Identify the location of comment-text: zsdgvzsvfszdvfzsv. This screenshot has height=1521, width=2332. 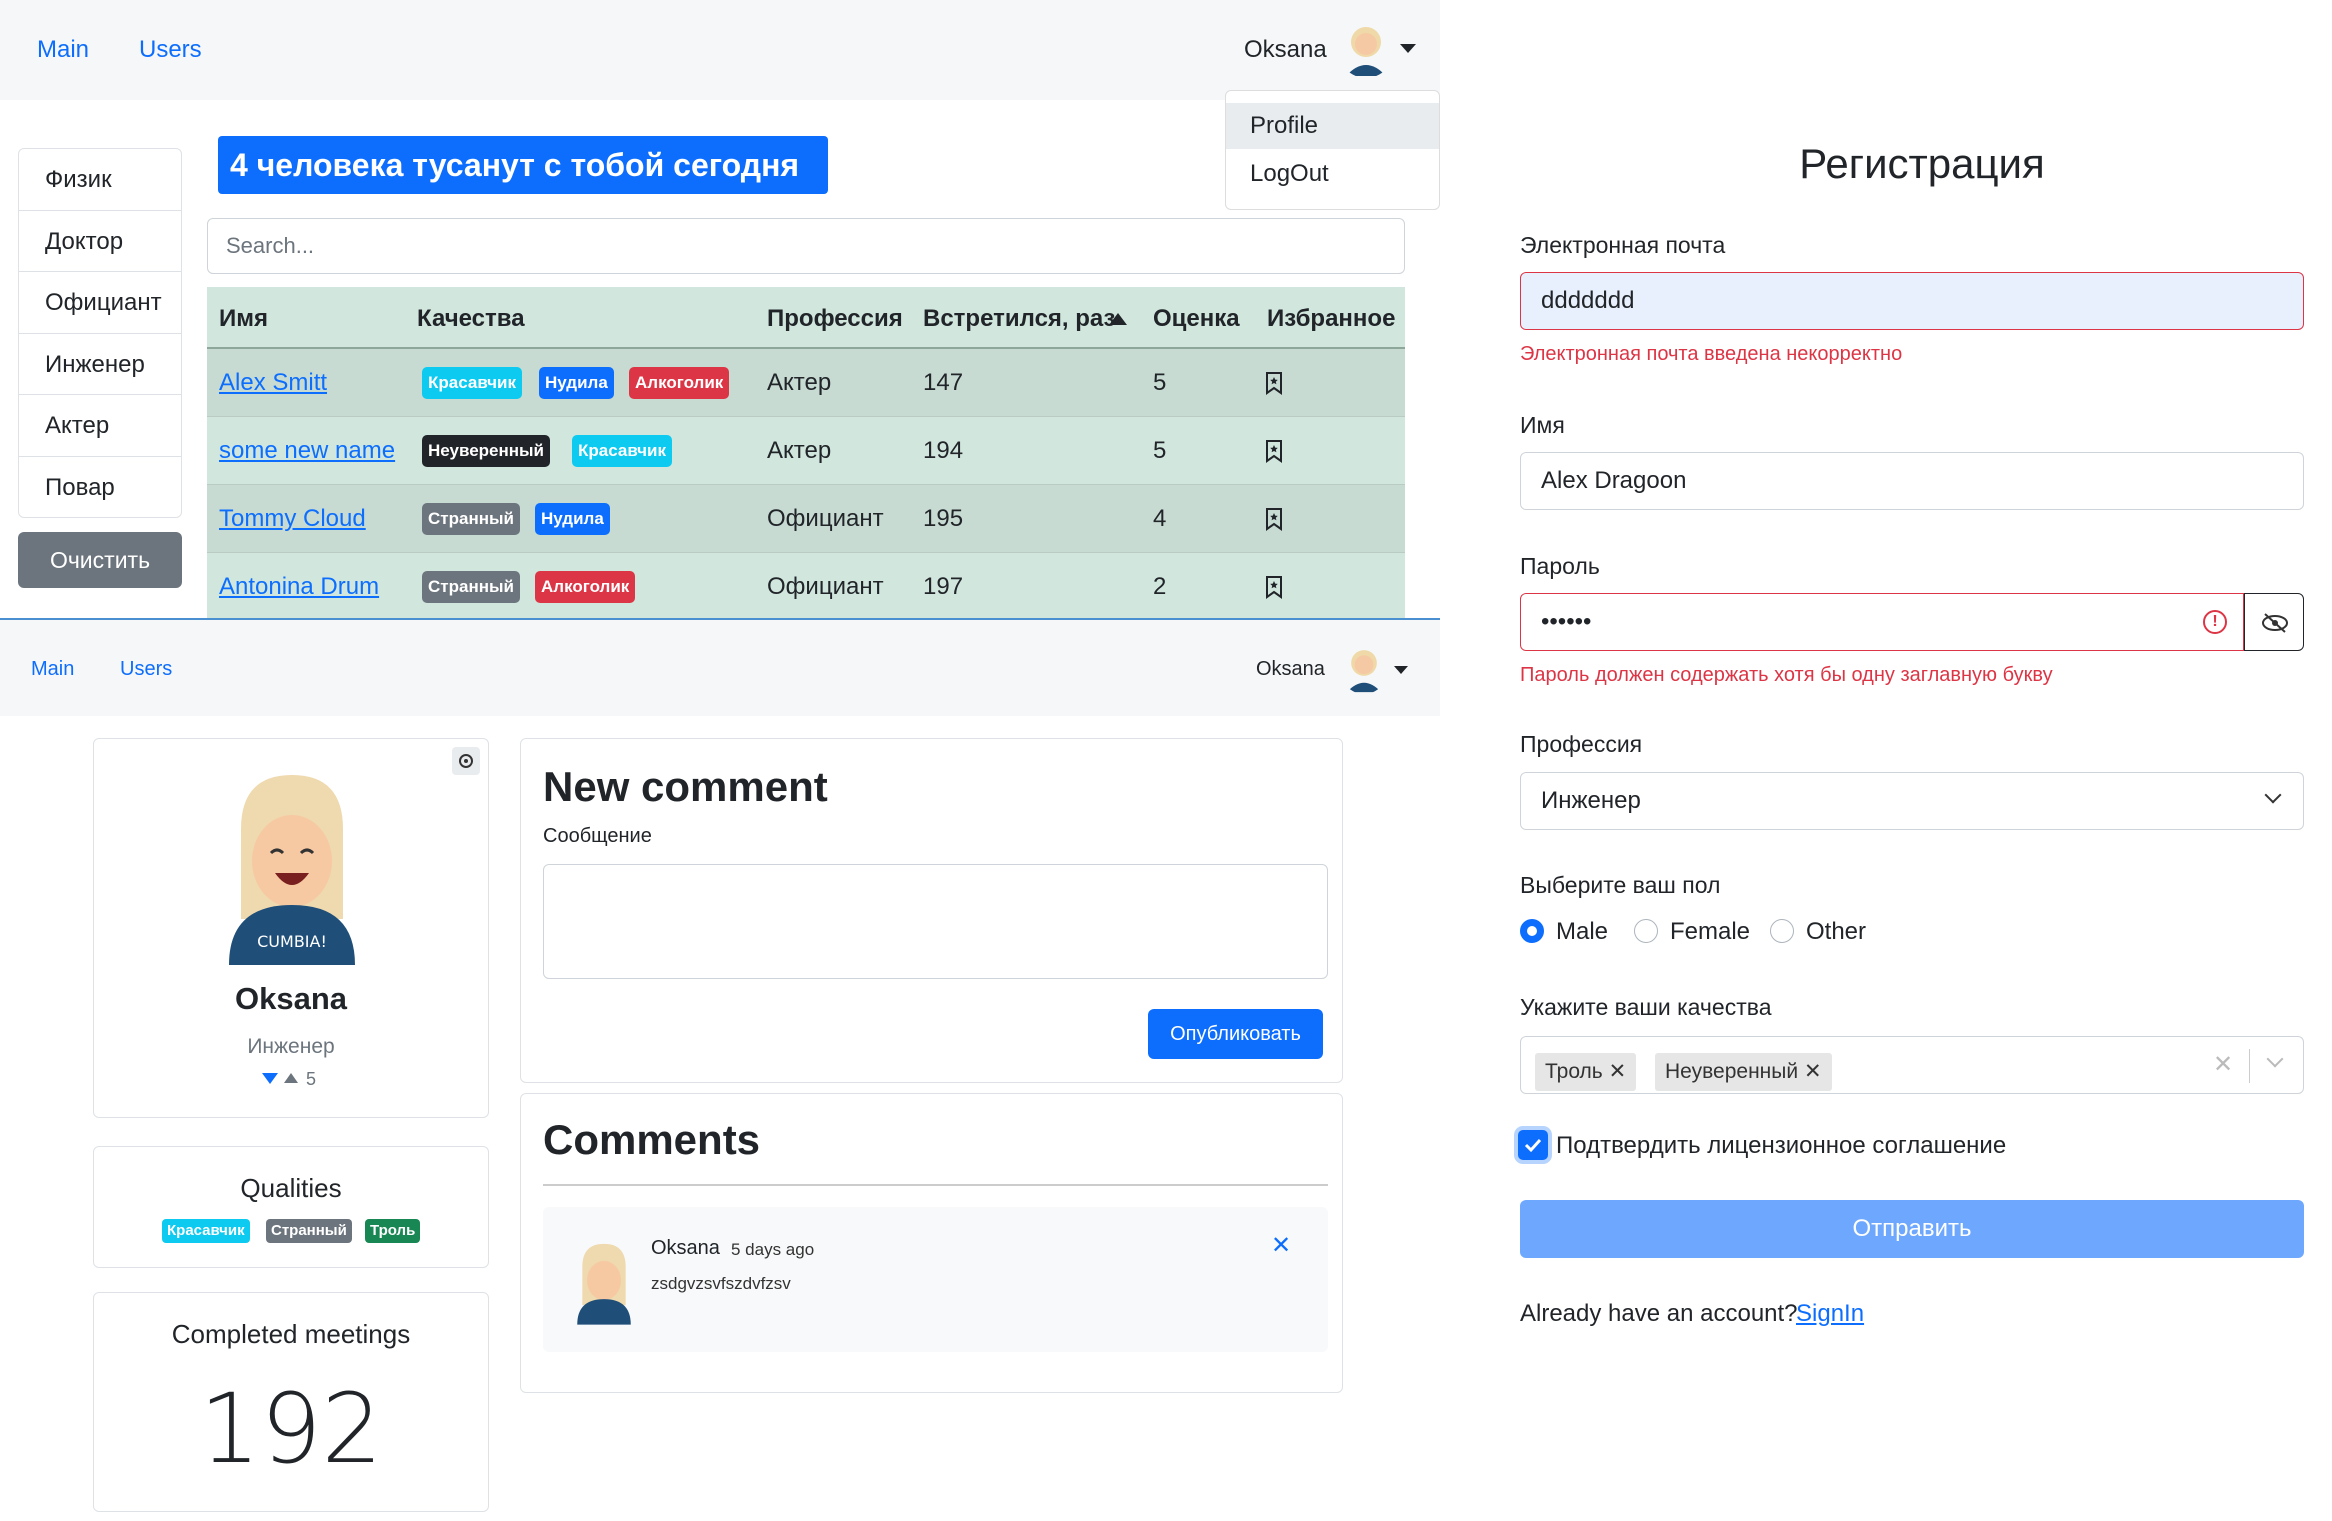
(721, 1283).